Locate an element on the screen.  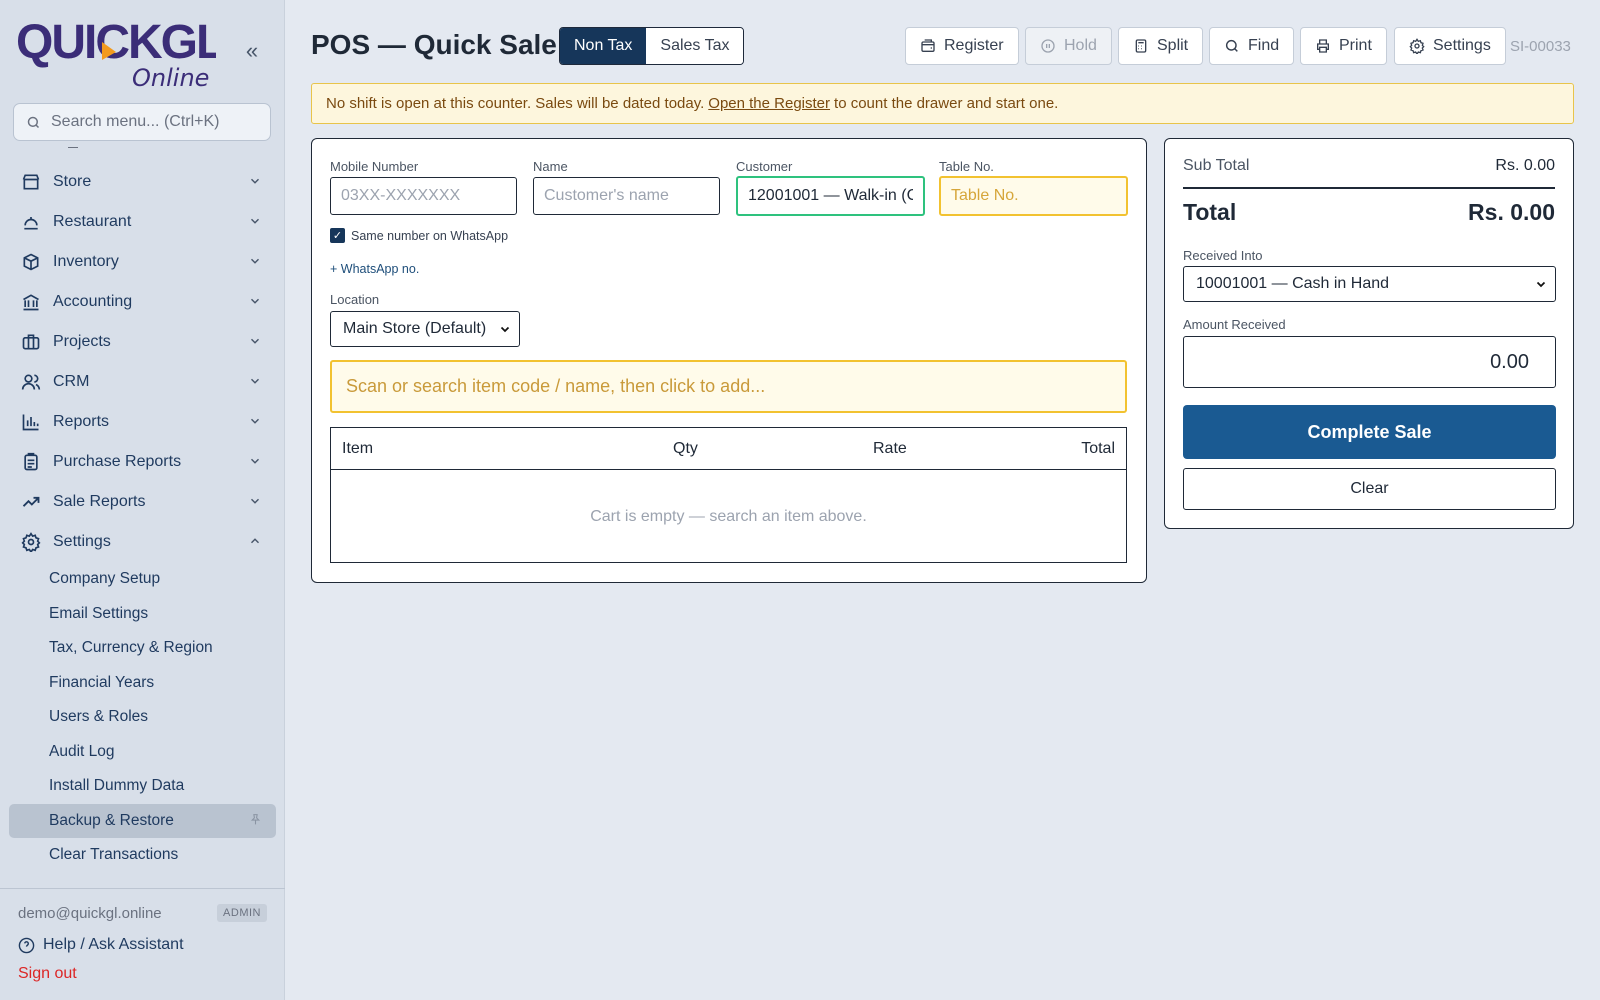
sidebar-item-label: Sale Reports is located at coordinates (99, 501).